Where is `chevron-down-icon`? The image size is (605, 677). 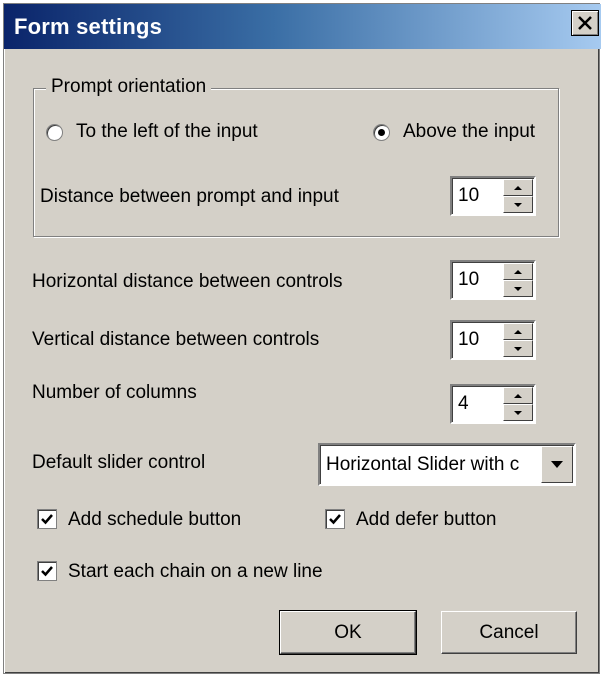 chevron-down-icon is located at coordinates (557, 464).